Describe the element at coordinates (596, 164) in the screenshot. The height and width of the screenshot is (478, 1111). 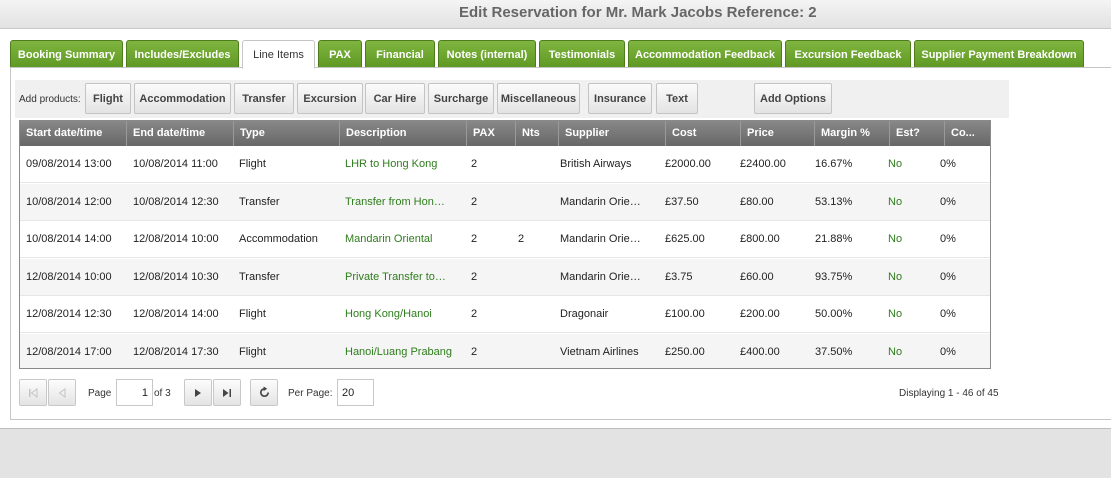
I see `cell-supplier: British Airways` at that location.